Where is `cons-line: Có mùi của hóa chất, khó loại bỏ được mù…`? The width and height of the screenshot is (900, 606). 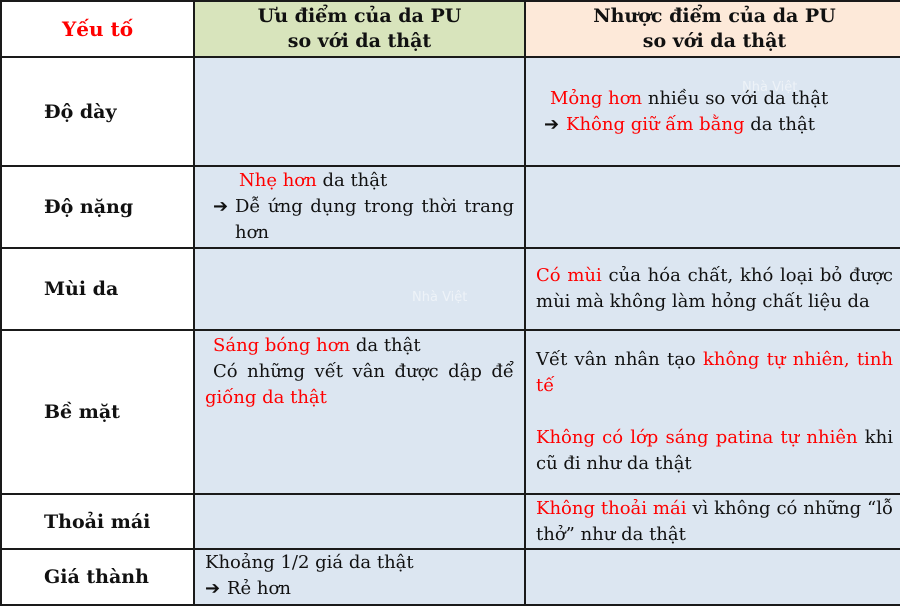 cons-line: Có mùi của hóa chất, khó loại bỏ được mù… is located at coordinates (715, 288).